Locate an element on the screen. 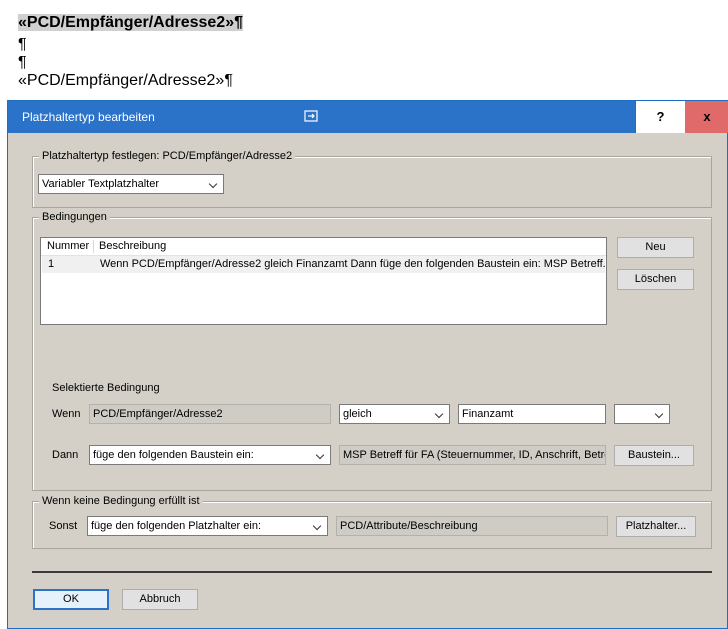 The width and height of the screenshot is (728, 629). else-value-field: PCD/Attribute/Beschreibung is located at coordinates (472, 526).